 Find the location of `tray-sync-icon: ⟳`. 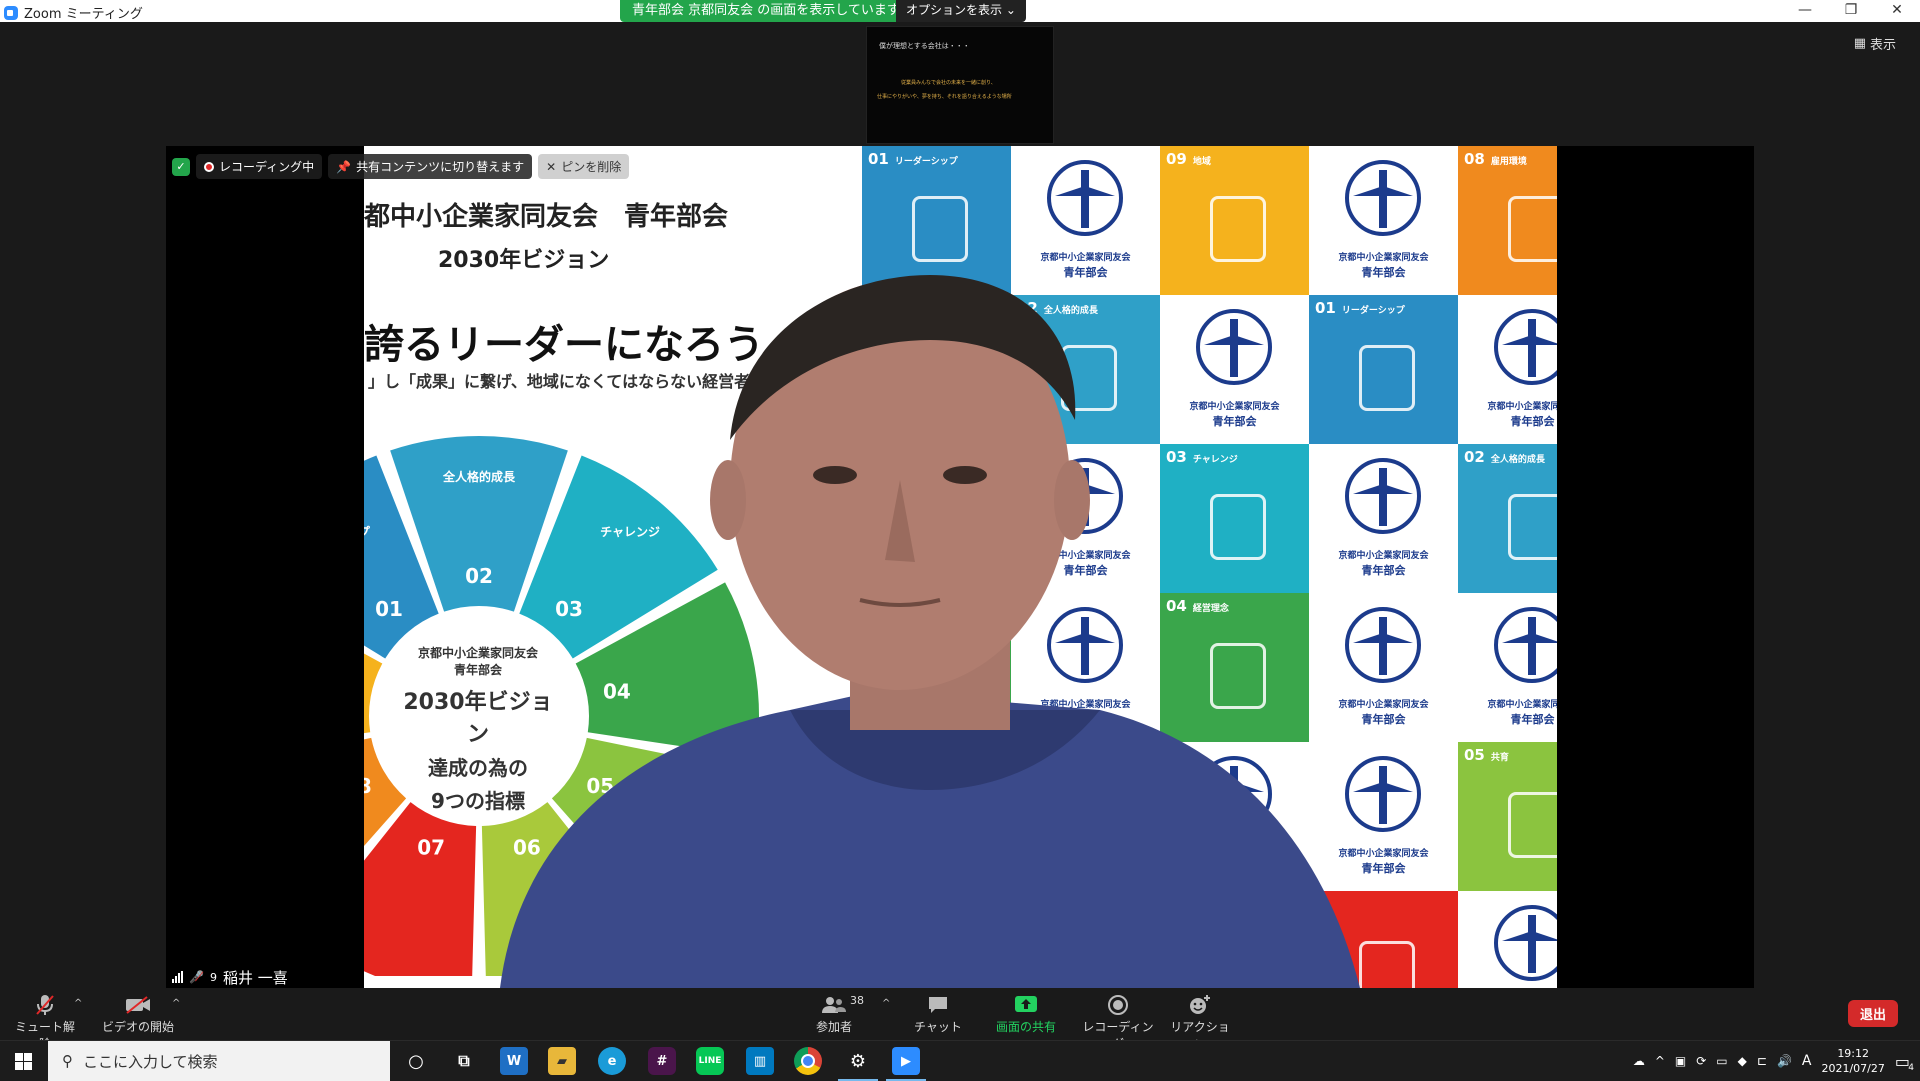

tray-sync-icon: ⟳ is located at coordinates (1701, 1061).